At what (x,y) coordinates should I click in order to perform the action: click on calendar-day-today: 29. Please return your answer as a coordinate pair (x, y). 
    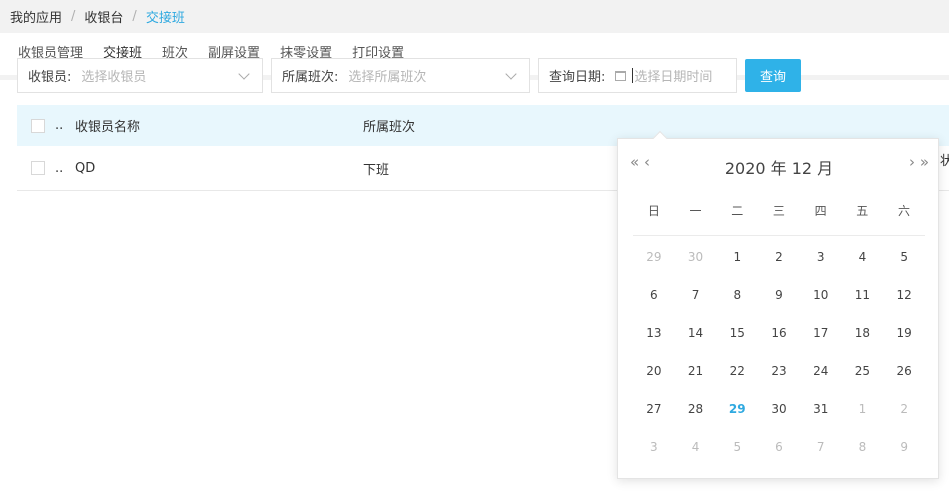
    Looking at the image, I should click on (737, 409).